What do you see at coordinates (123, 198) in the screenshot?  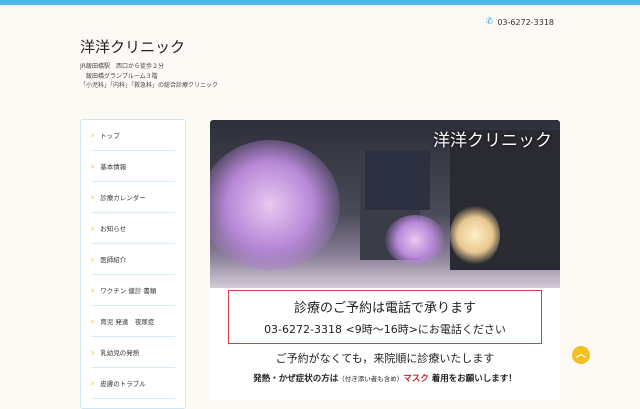 I see `nav-label: 診療カレンダー` at bounding box center [123, 198].